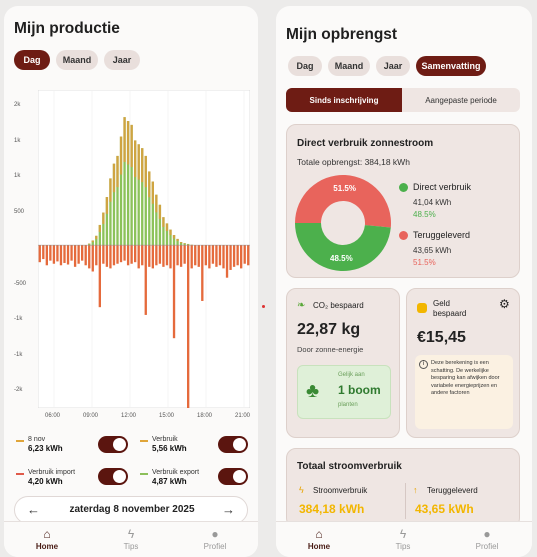 This screenshot has height=557, width=537. I want to click on tab-summary: Samenvatting, so click(451, 66).